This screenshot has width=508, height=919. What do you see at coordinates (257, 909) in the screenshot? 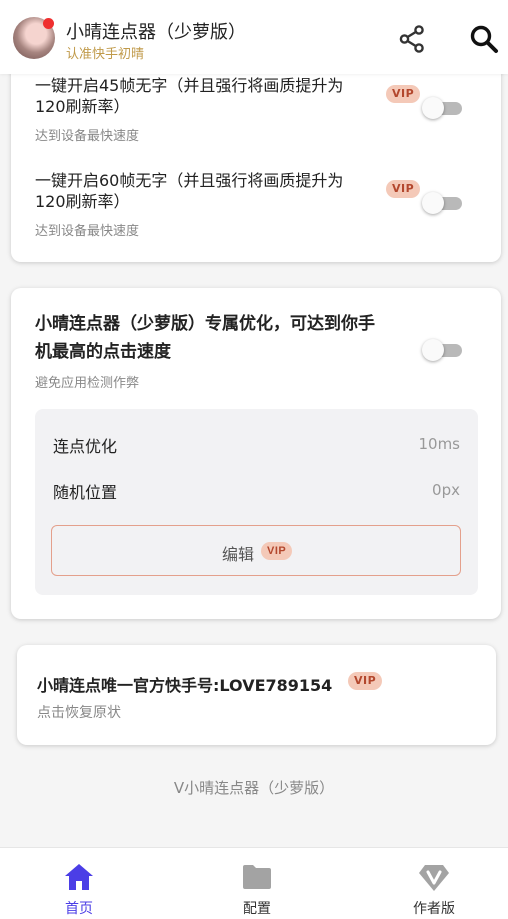
I see `nav-label-config: 配置` at bounding box center [257, 909].